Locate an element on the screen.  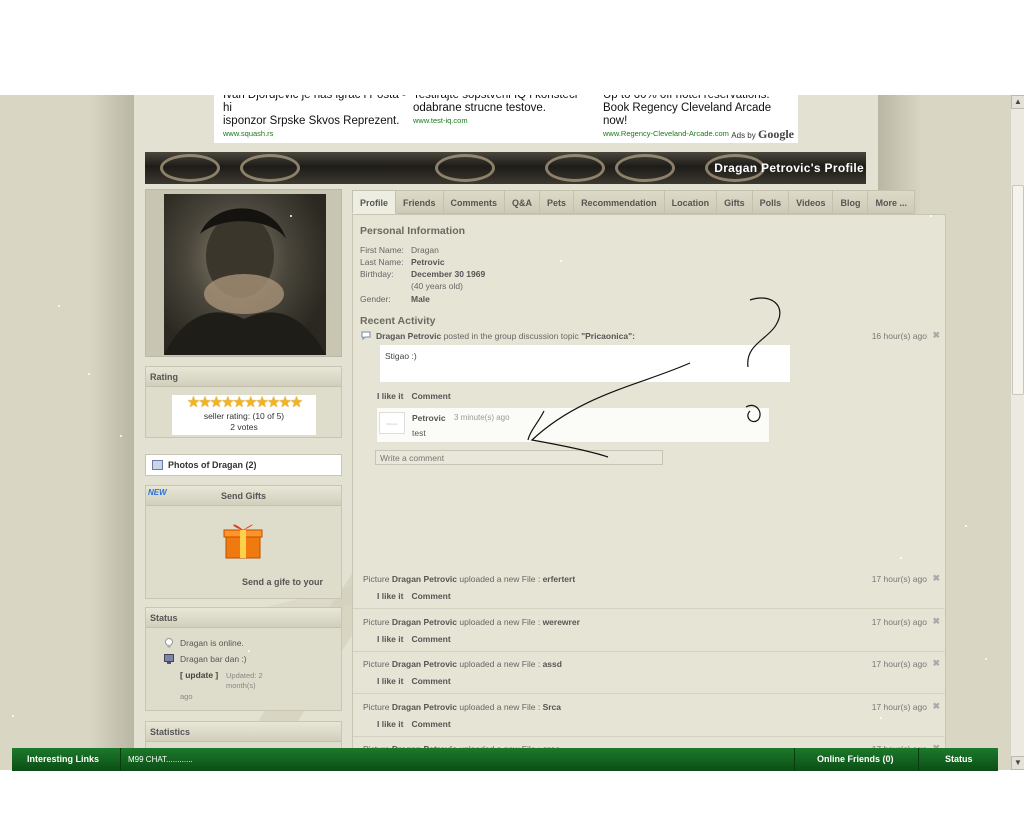
avatar is located at coordinates (245, 274).